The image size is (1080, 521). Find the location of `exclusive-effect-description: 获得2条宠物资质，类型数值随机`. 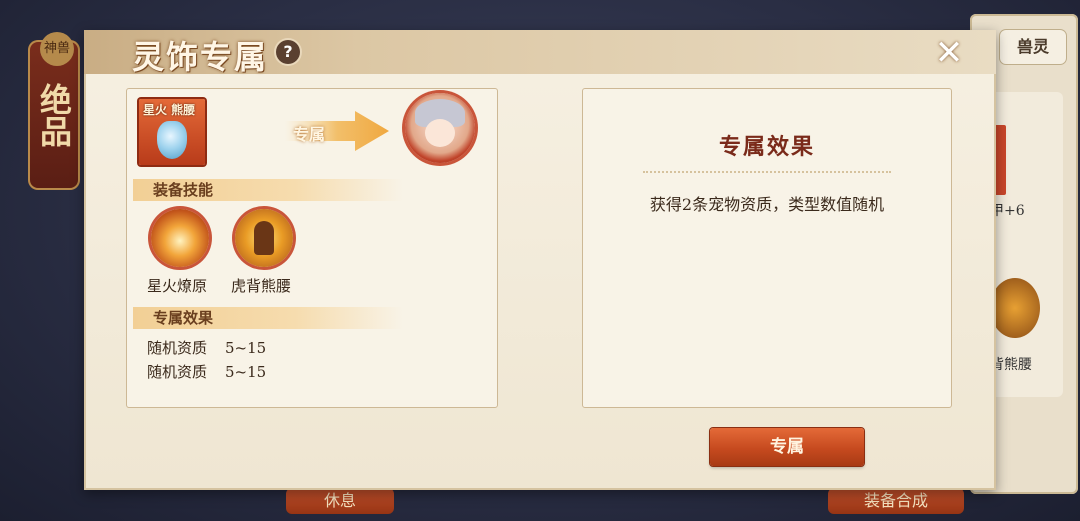

exclusive-effect-description: 获得2条宠物资质，类型数值随机 is located at coordinates (767, 204).